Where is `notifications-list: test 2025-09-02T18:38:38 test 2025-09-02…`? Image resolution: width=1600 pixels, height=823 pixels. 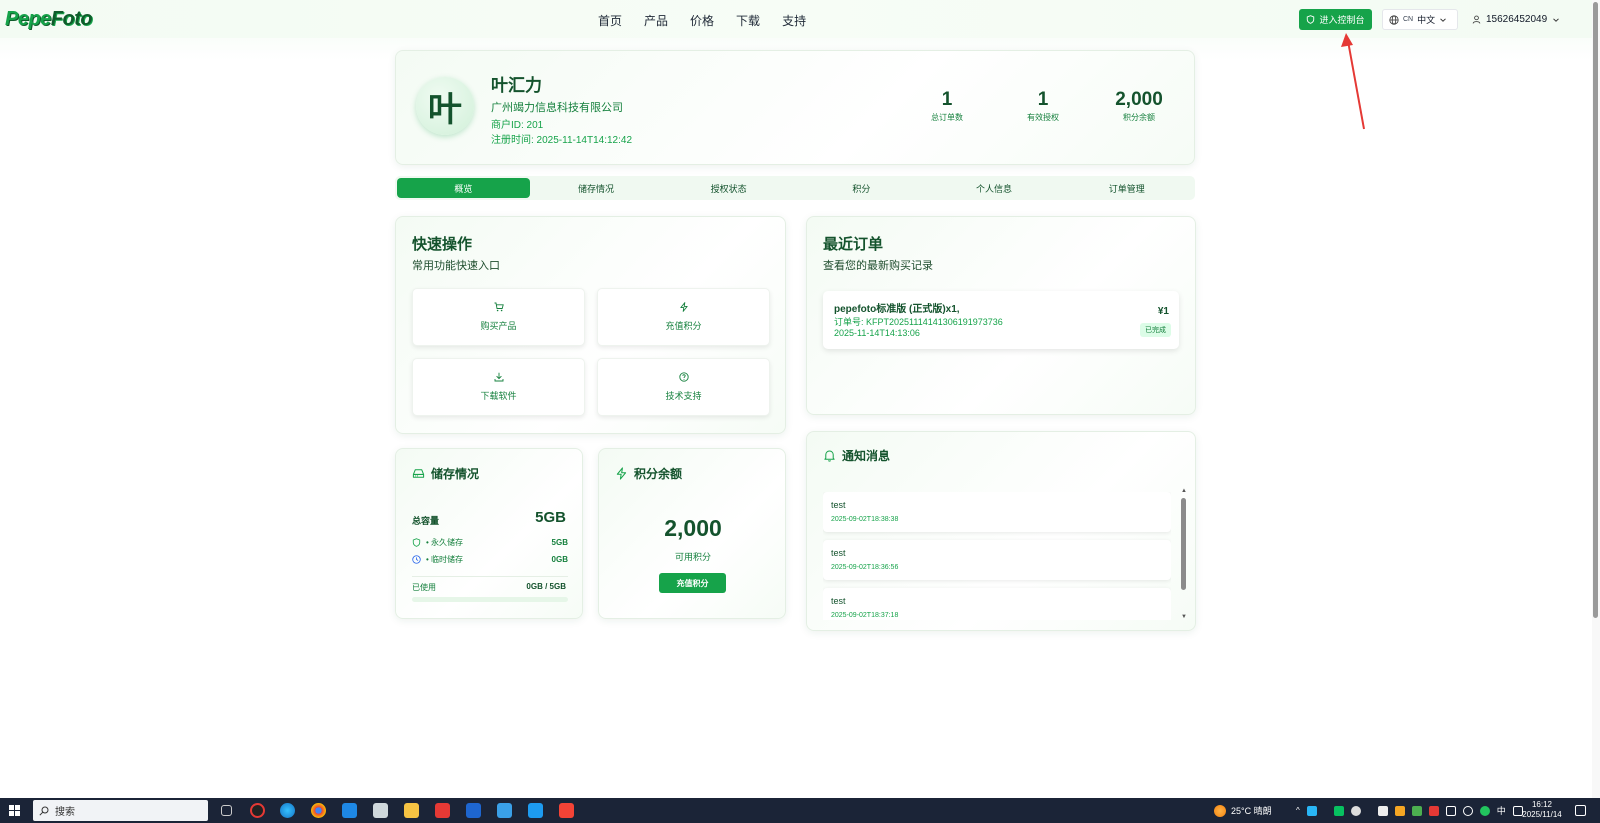 notifications-list: test 2025-09-02T18:38:38 test 2025-09-02… is located at coordinates (997, 556).